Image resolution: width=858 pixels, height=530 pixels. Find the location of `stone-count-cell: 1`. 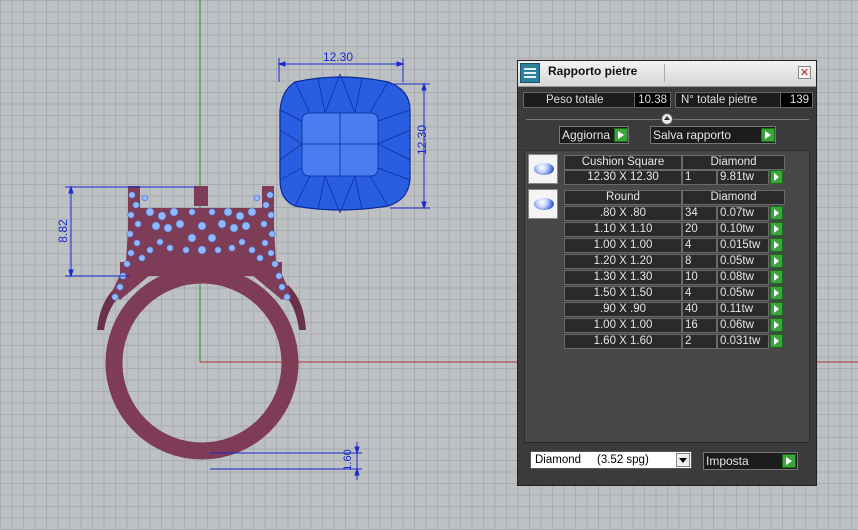

stone-count-cell: 1 is located at coordinates (699, 177).